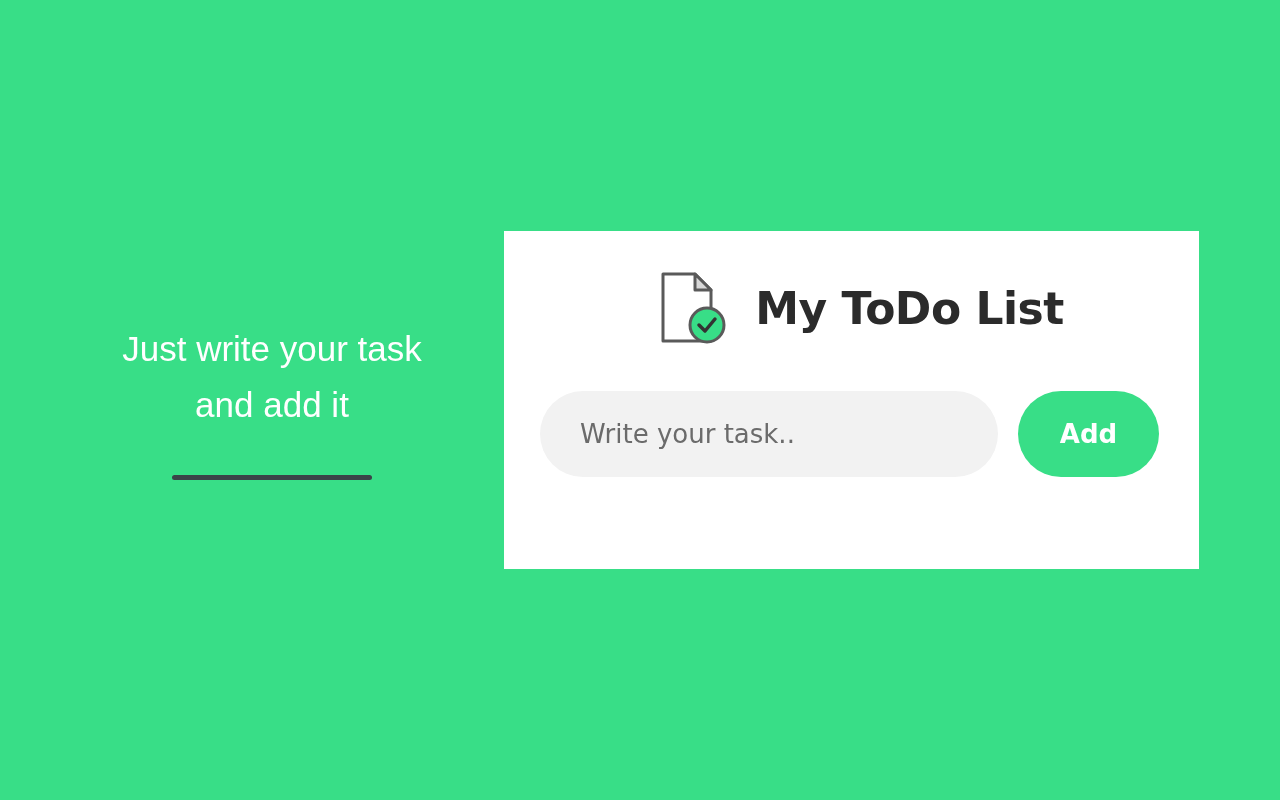  I want to click on add-button: Add, so click(1088, 434).